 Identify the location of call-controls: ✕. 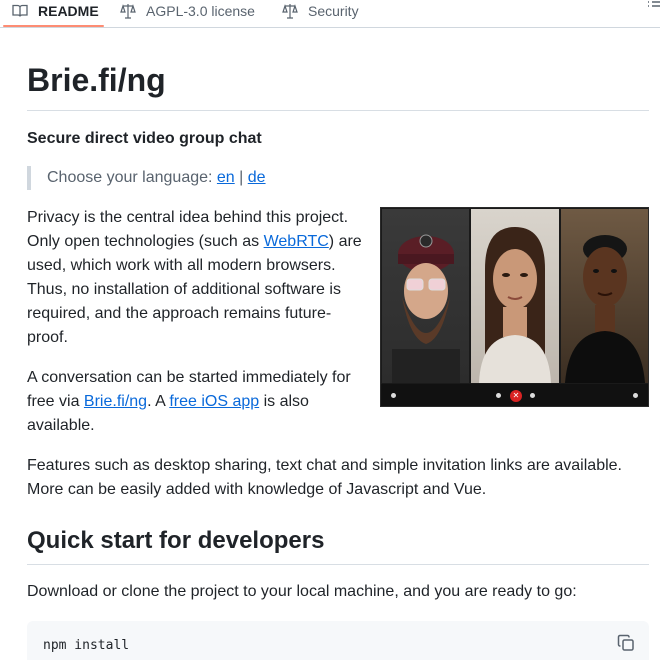
(514, 395).